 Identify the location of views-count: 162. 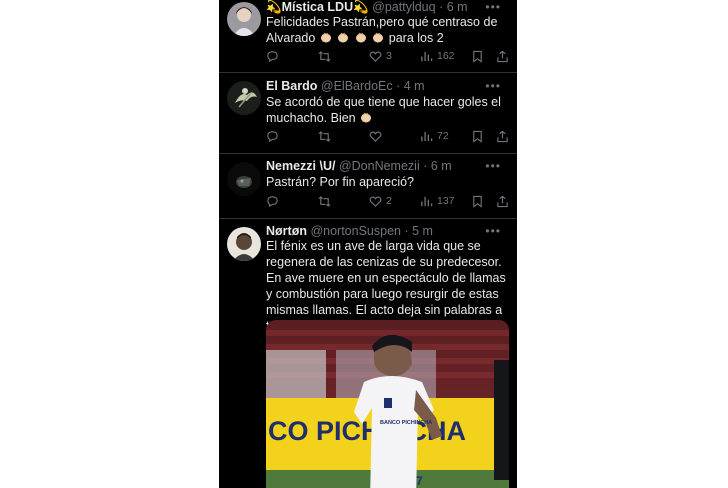
(446, 56).